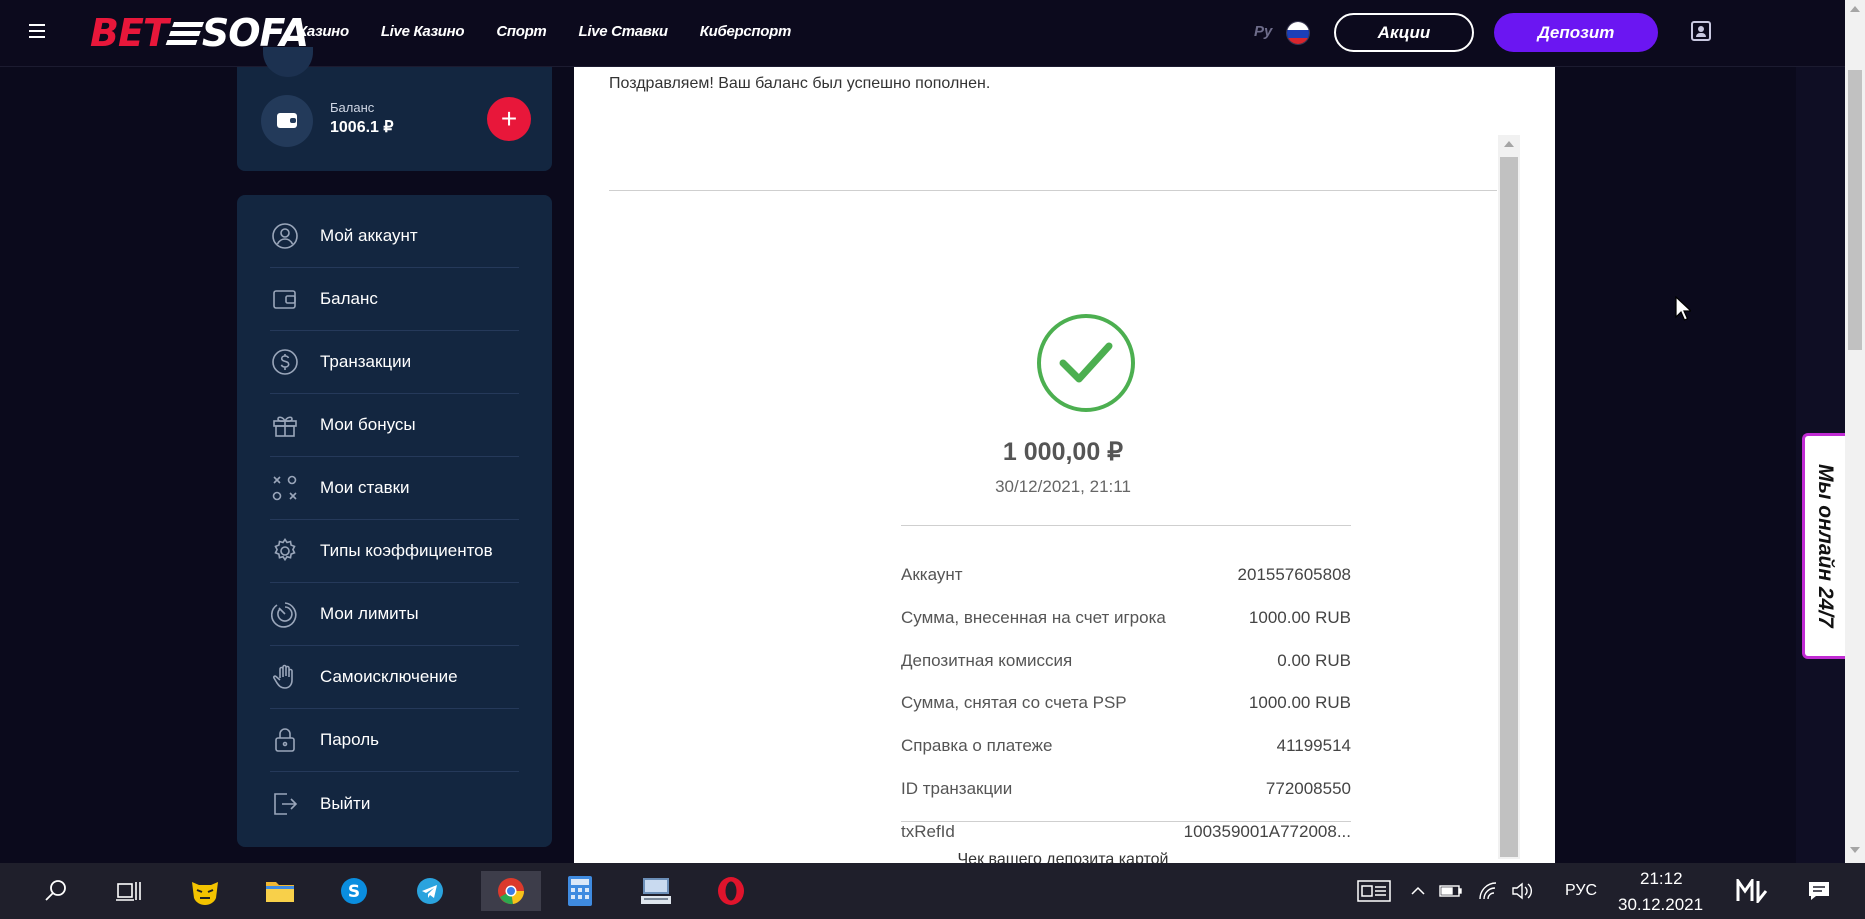 The width and height of the screenshot is (1865, 919). What do you see at coordinates (1126, 660) in the screenshot?
I see `table-row: Депозитная комиссия 0.00 RUB` at bounding box center [1126, 660].